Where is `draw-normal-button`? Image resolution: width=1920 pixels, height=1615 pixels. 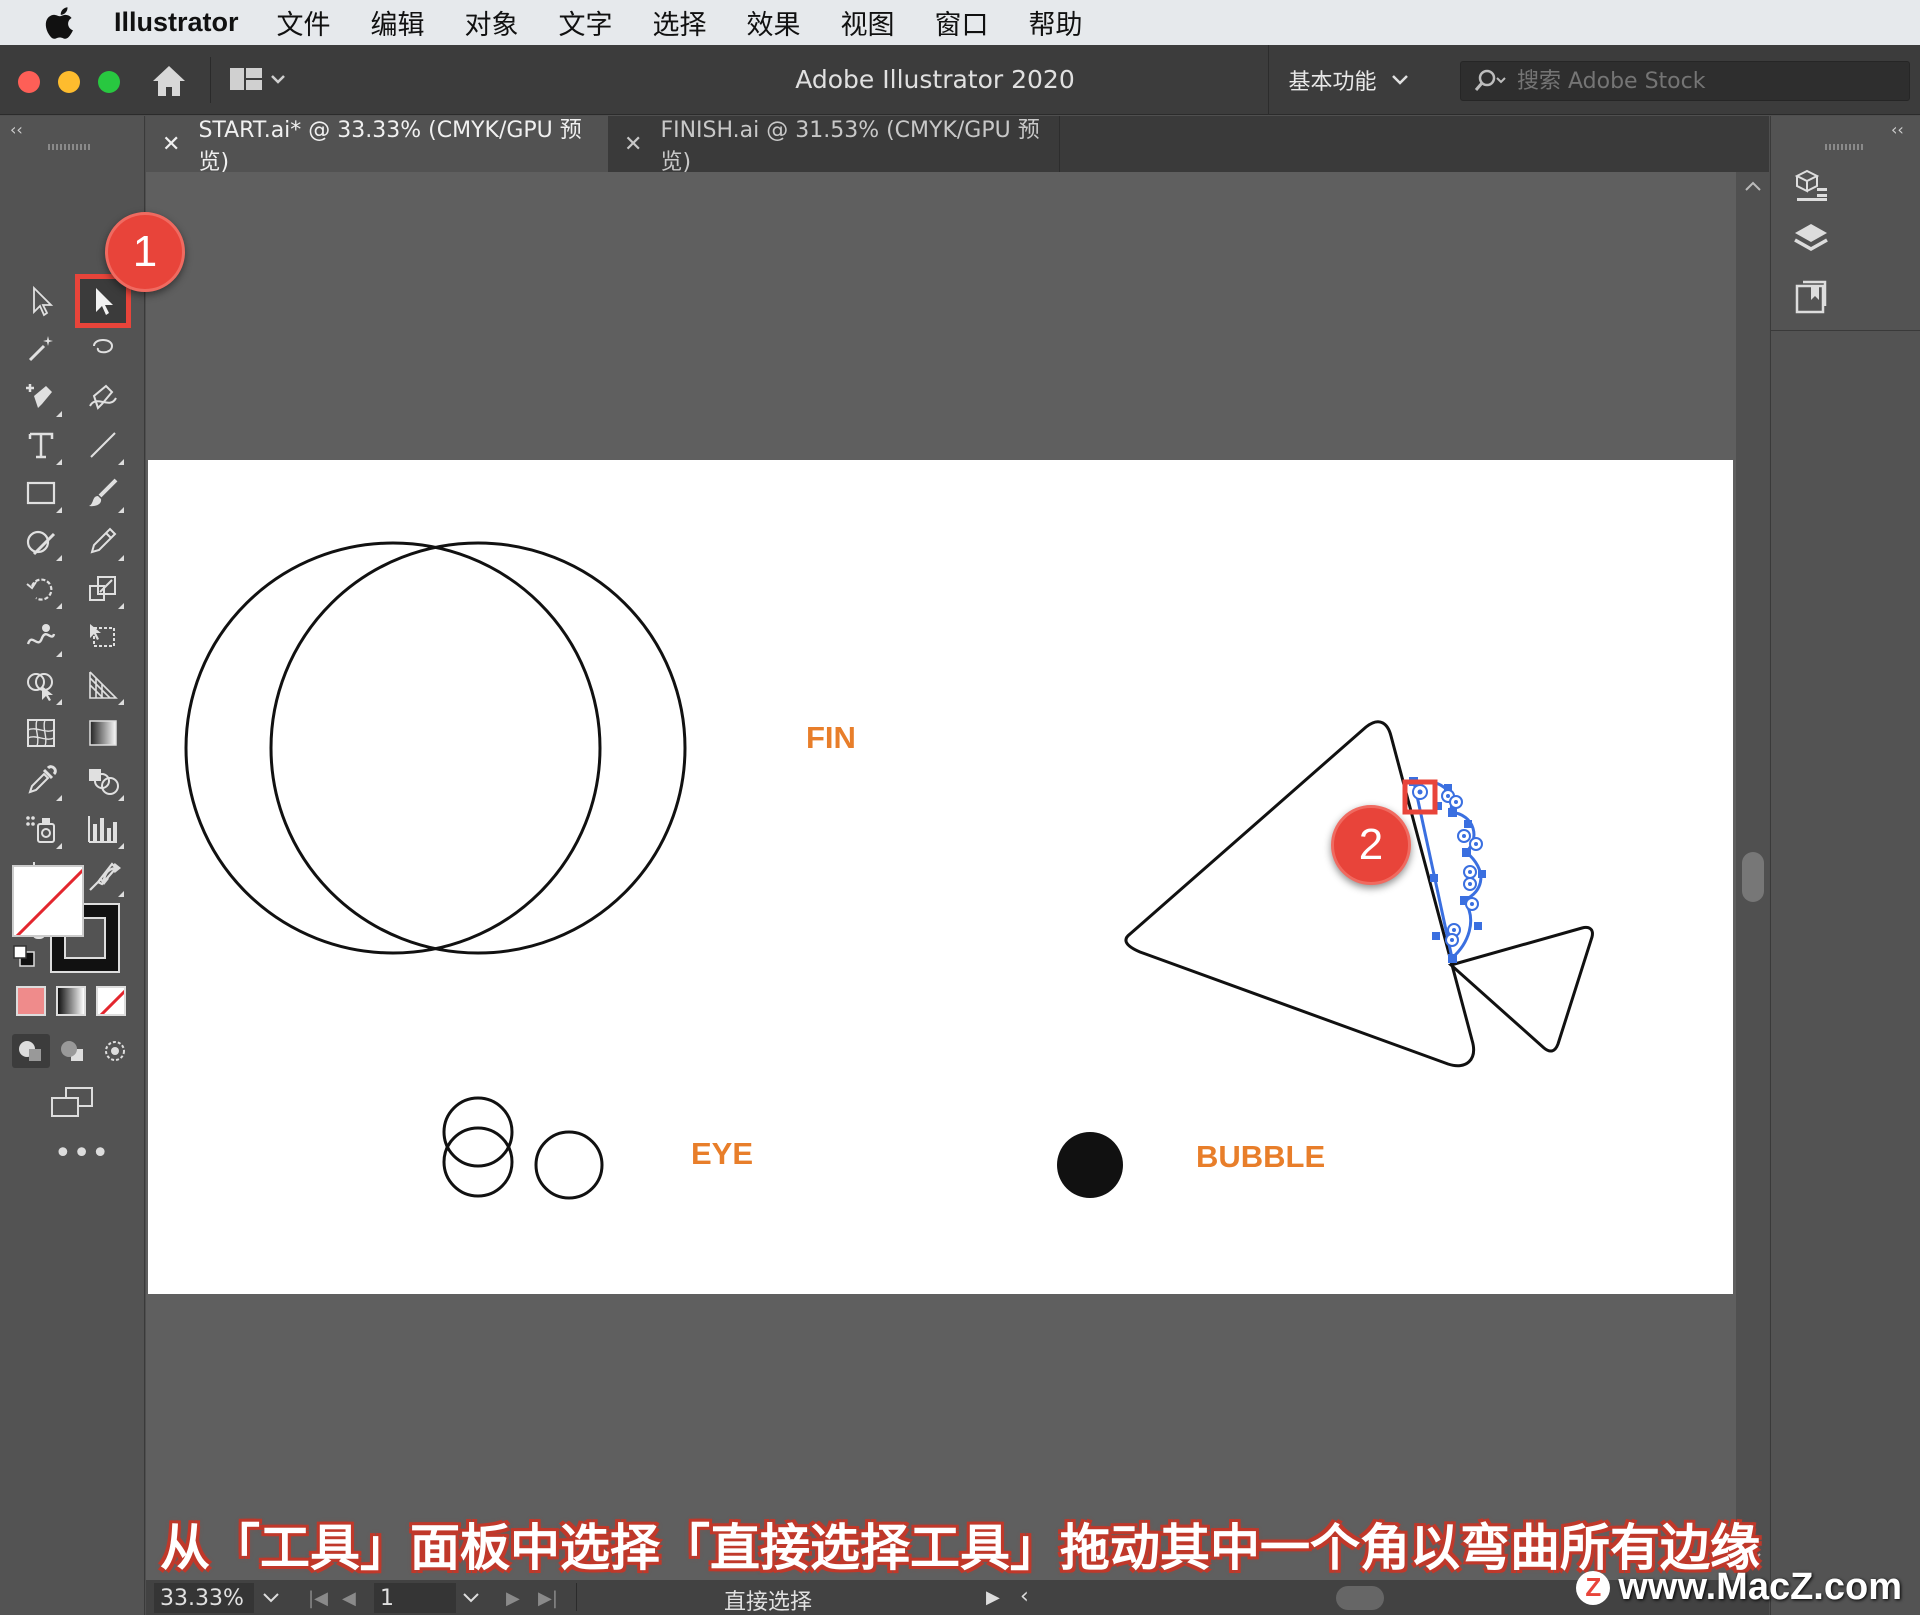 draw-normal-button is located at coordinates (31, 1051).